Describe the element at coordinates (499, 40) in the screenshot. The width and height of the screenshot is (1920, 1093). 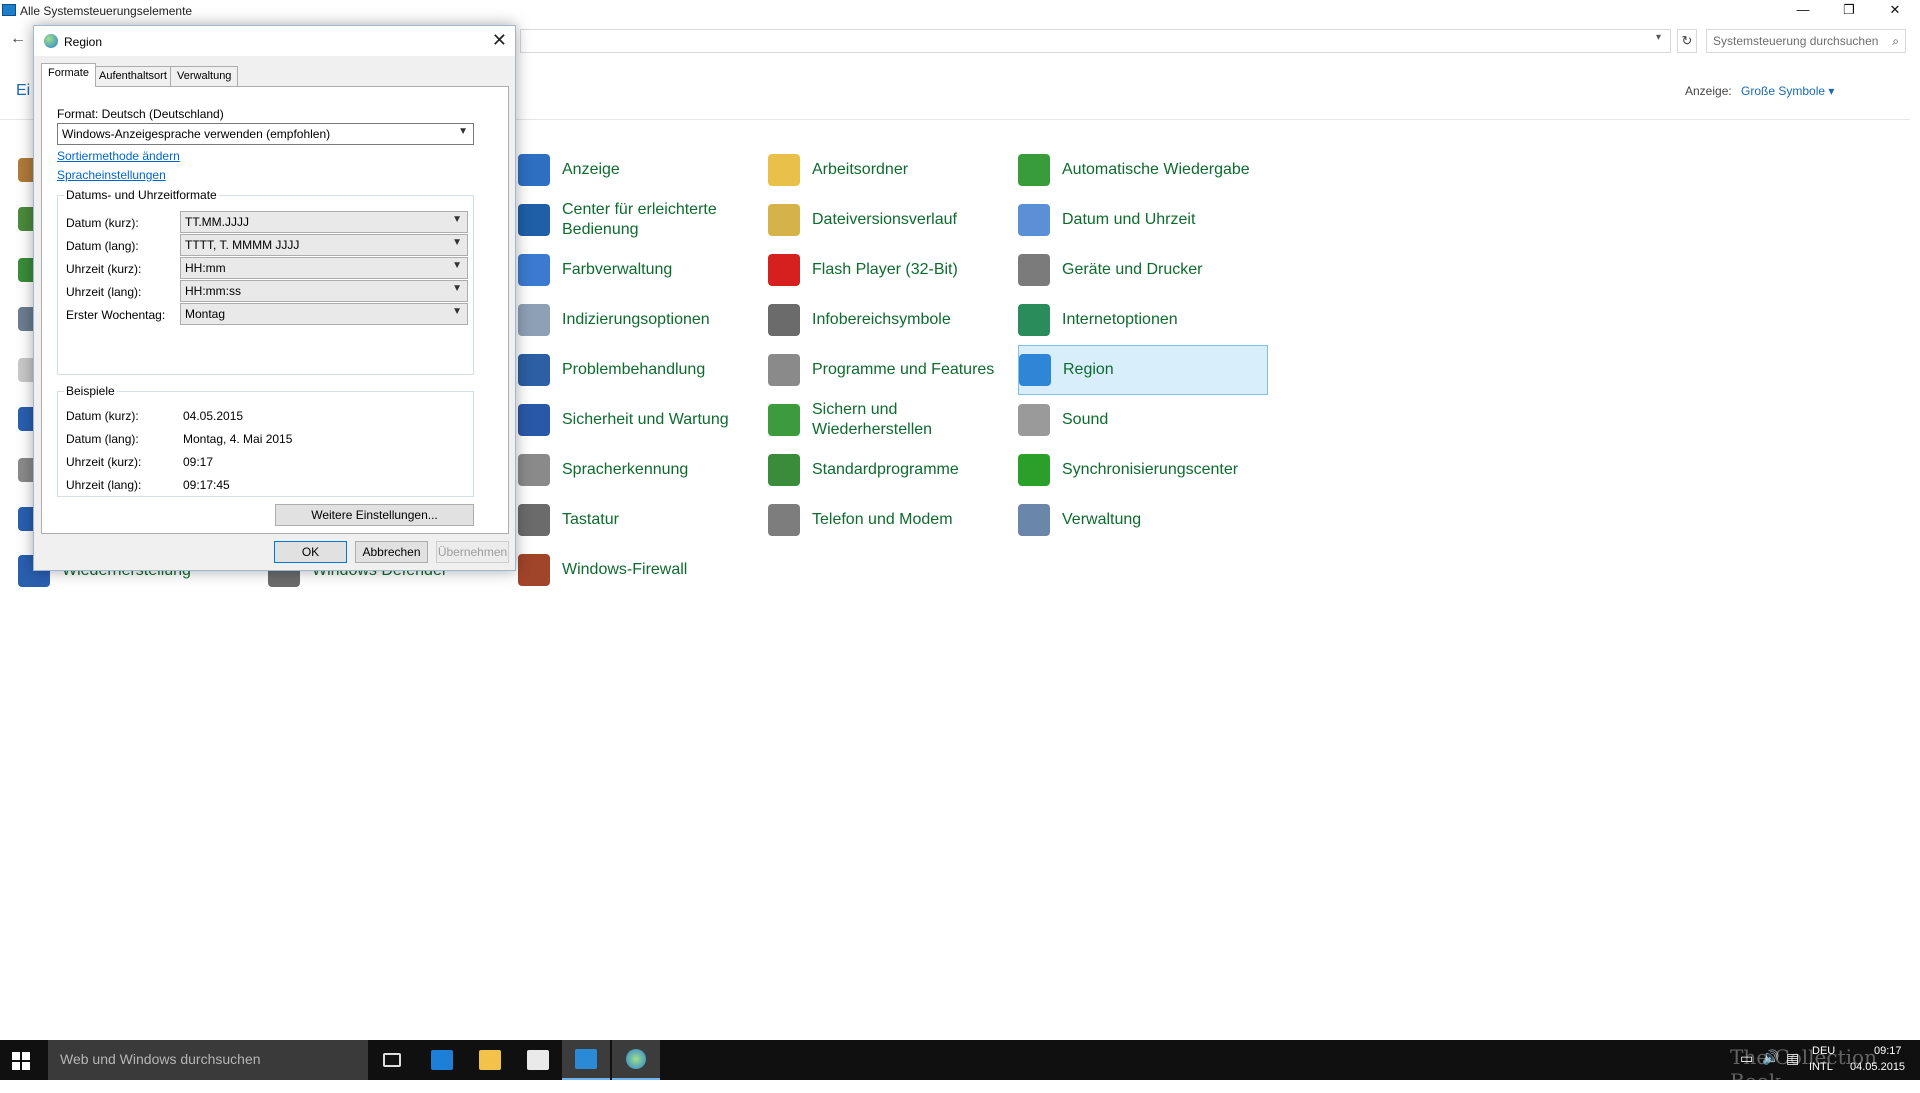
I see `dialog-close-button: ✕` at that location.